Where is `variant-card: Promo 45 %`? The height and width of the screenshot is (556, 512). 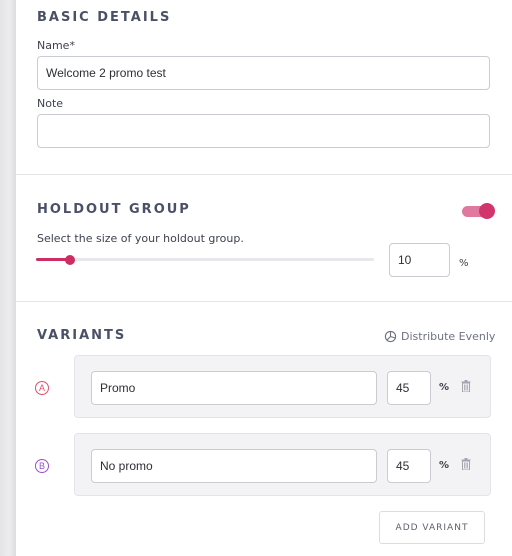 variant-card: Promo 45 % is located at coordinates (282, 386).